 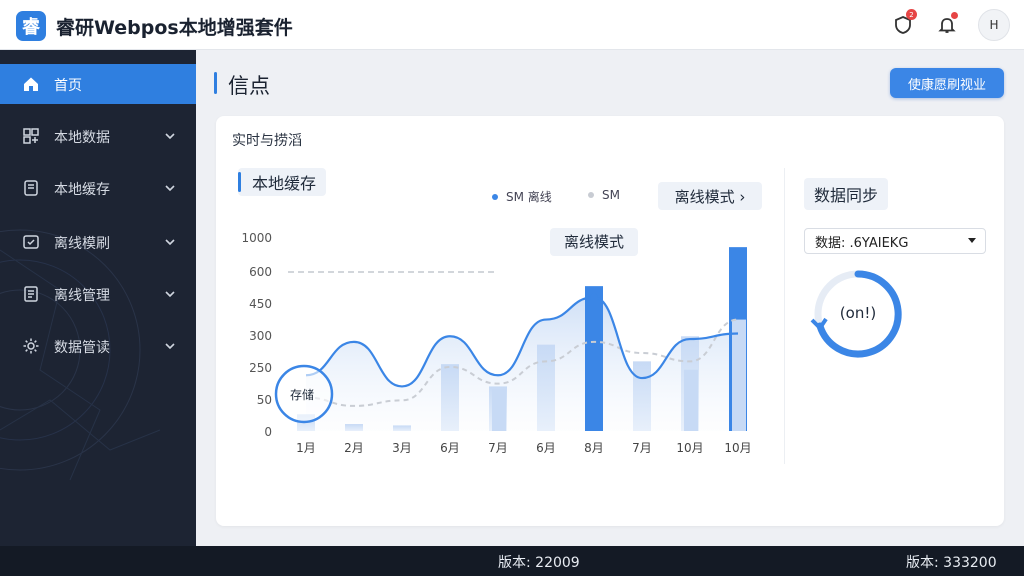 I want to click on gear-icon, so click(x=31, y=346).